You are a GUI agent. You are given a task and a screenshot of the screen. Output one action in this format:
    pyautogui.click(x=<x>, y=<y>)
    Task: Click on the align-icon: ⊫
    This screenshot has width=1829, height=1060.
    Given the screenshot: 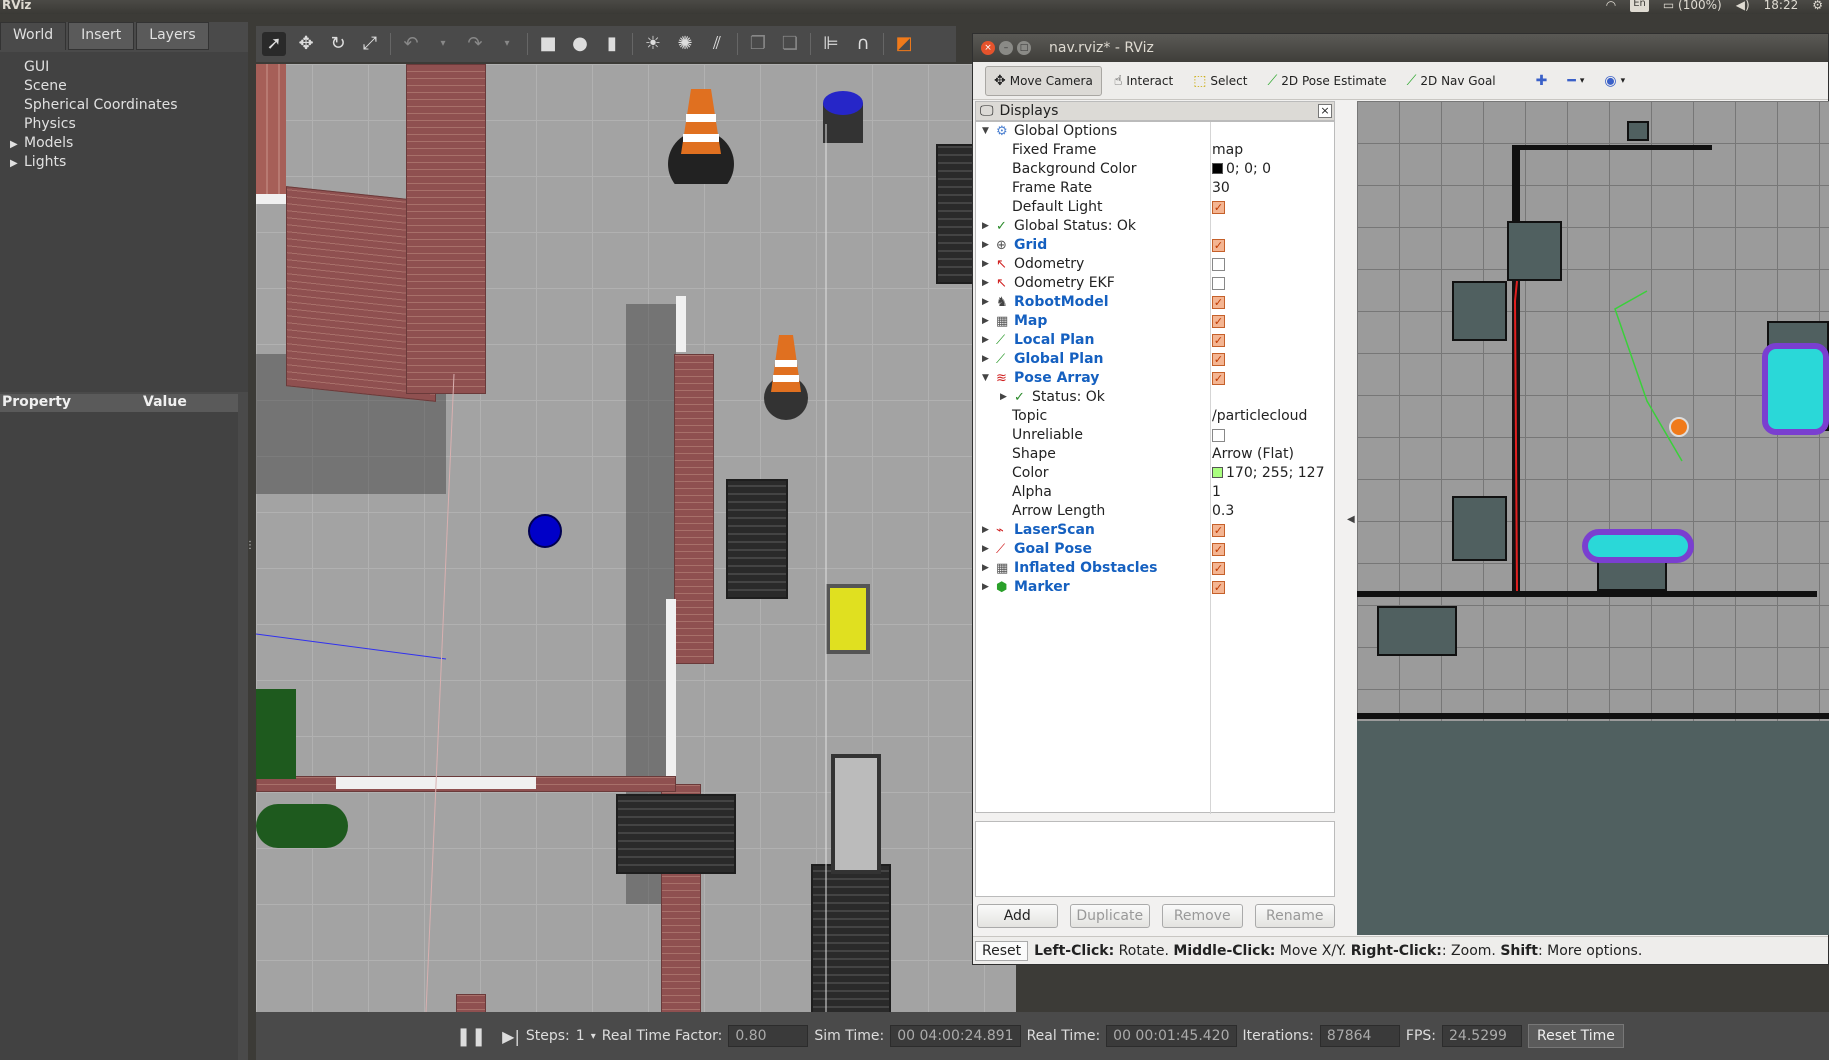 What is the action you would take?
    pyautogui.click(x=831, y=44)
    